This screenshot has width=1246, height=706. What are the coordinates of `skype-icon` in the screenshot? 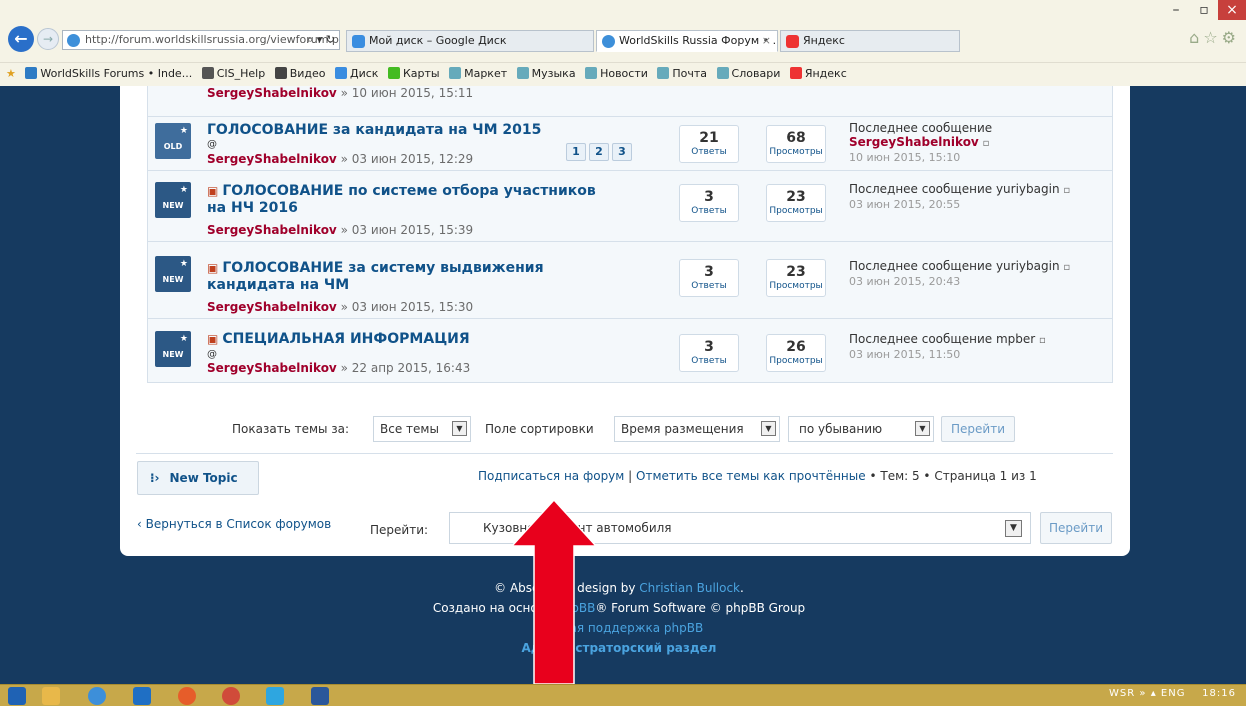 It's located at (275, 696).